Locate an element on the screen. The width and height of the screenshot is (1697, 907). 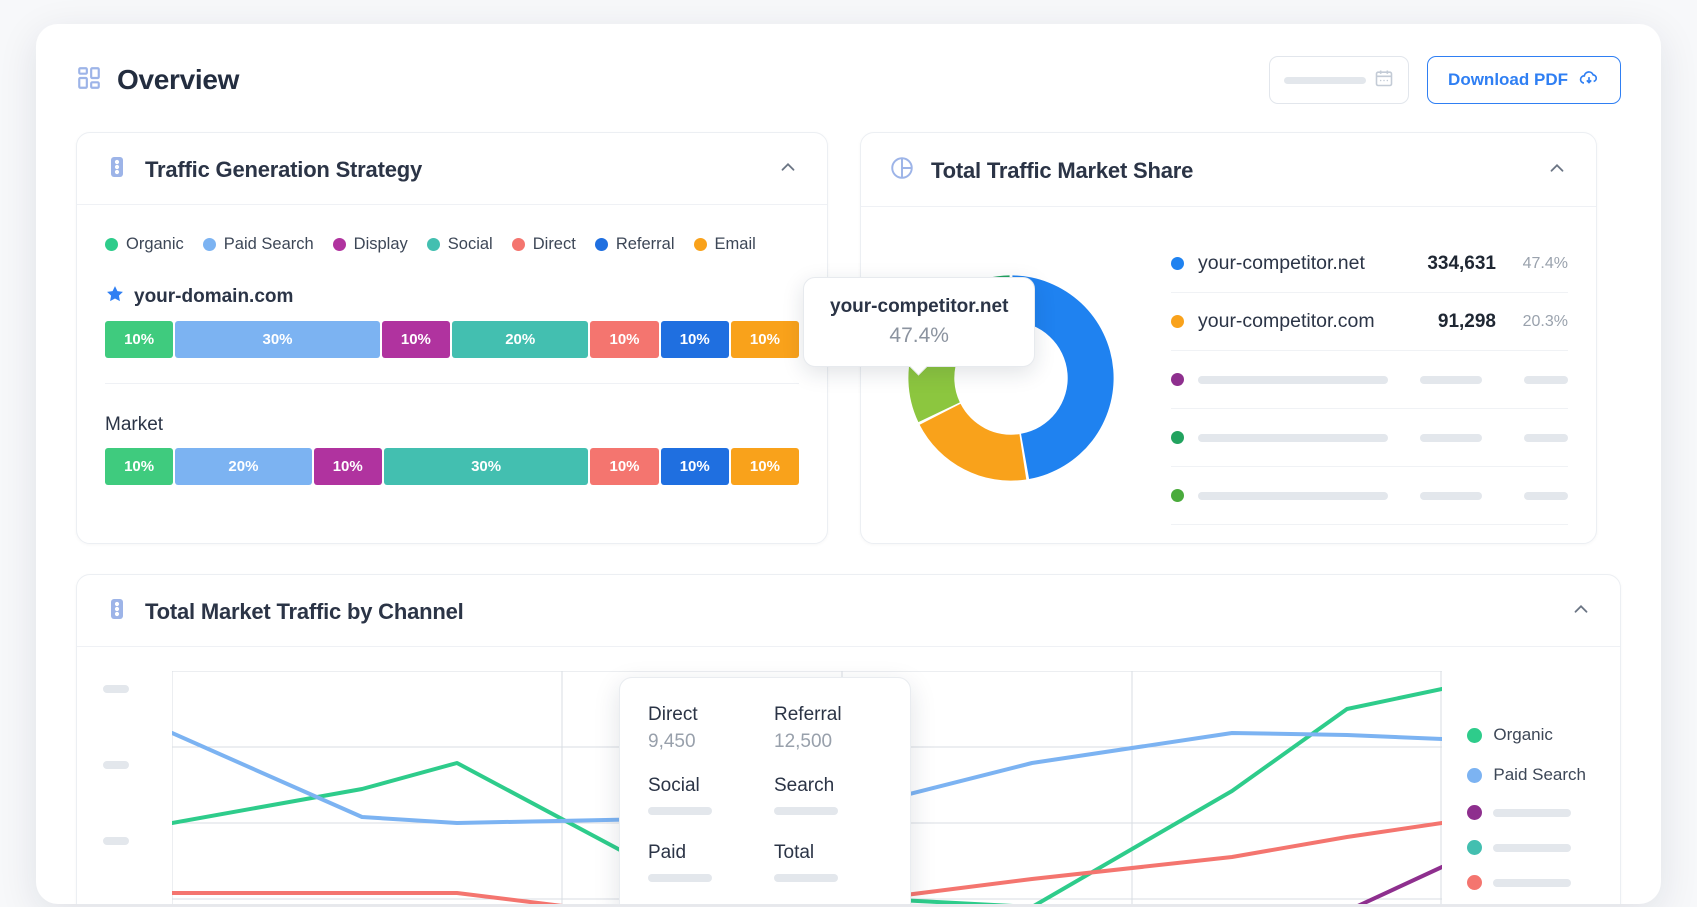
tooltip-cell-value: 9,450 is located at coordinates (672, 741).